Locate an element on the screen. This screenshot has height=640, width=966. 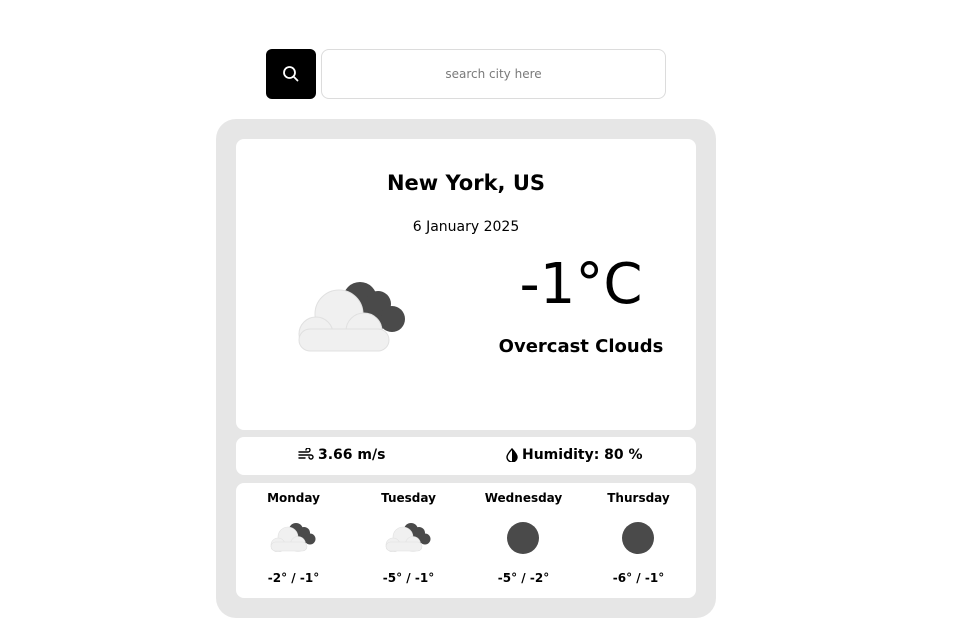
forecast-day-name: Wednesday is located at coordinates (523, 498).